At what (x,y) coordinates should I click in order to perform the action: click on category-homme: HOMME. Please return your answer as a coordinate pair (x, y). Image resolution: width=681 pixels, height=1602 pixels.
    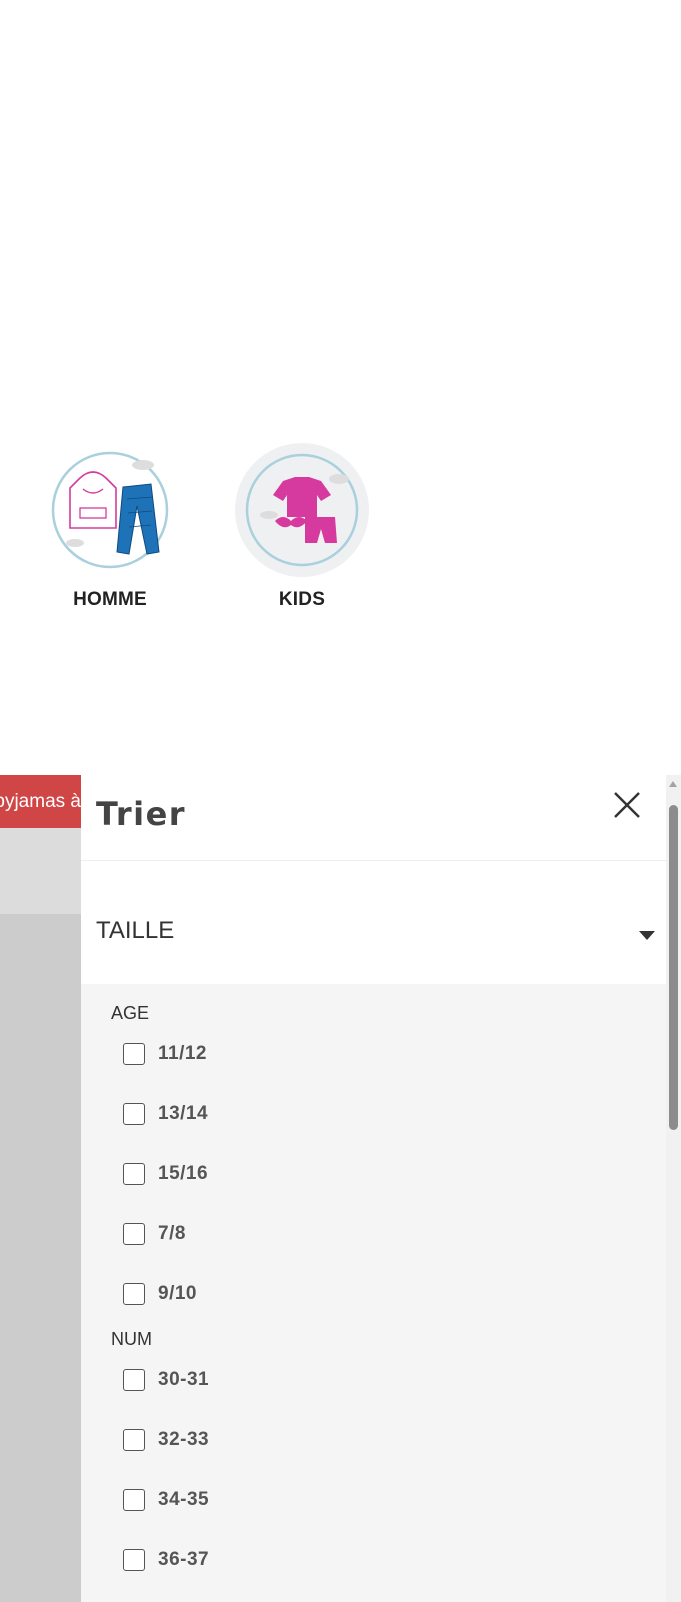
    Looking at the image, I should click on (110, 527).